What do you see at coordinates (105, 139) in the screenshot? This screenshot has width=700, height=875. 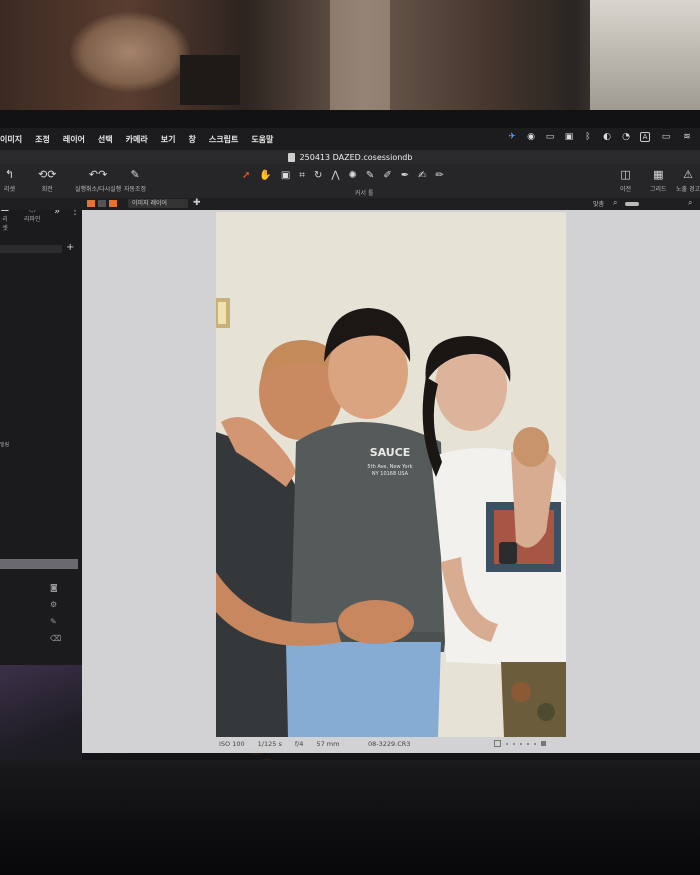 I see `menu-select: 선택` at bounding box center [105, 139].